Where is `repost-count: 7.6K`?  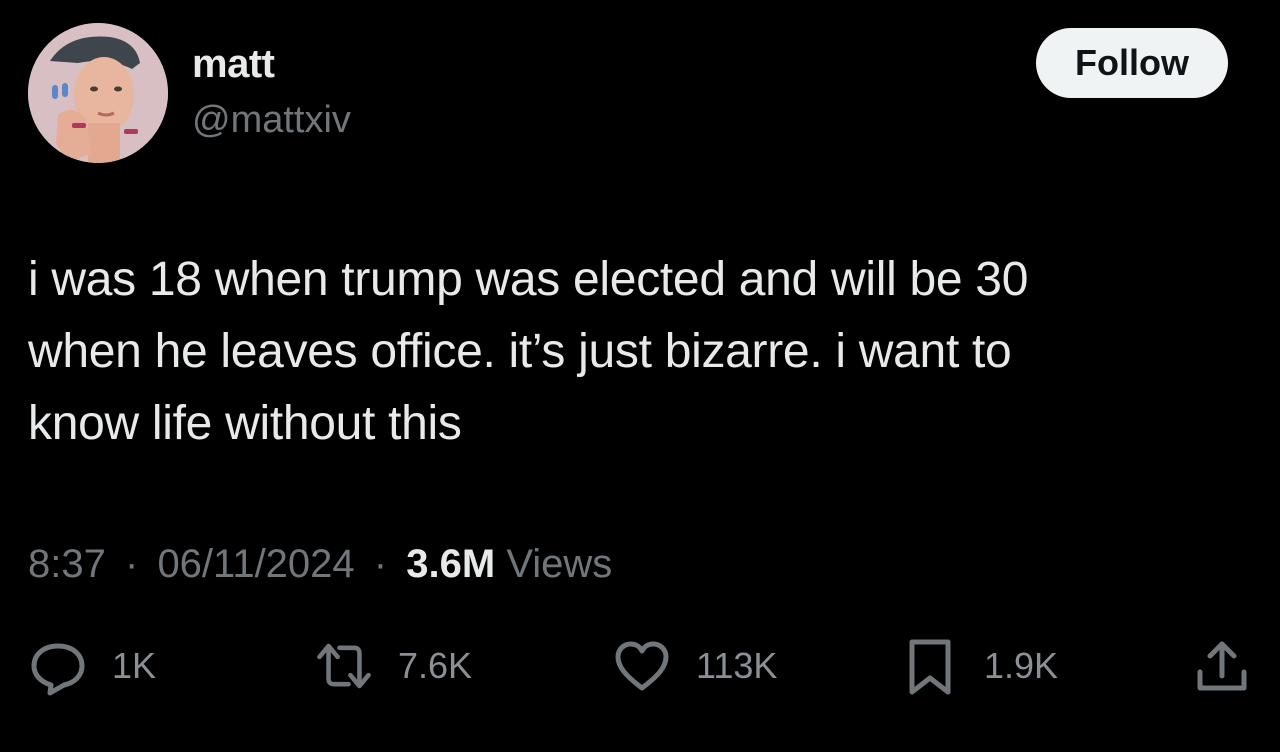
repost-count: 7.6K is located at coordinates (435, 665).